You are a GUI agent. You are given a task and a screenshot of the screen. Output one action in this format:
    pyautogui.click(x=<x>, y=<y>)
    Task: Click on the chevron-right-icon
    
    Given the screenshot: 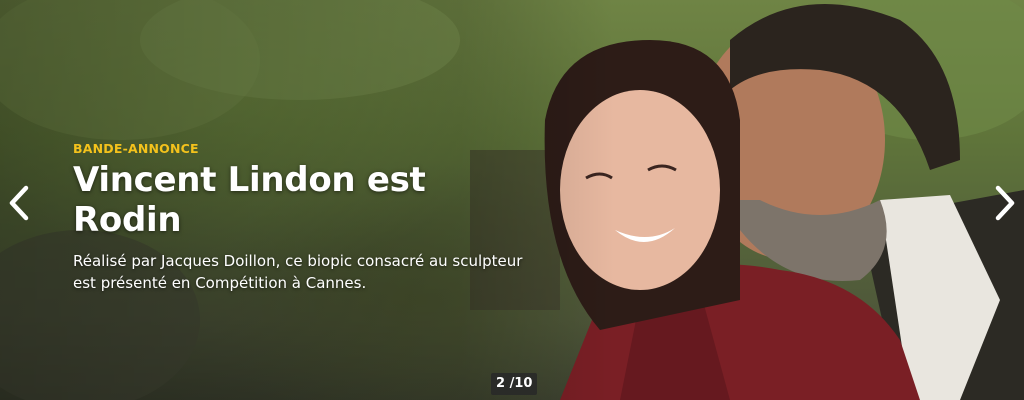 What is the action you would take?
    pyautogui.click(x=1005, y=203)
    